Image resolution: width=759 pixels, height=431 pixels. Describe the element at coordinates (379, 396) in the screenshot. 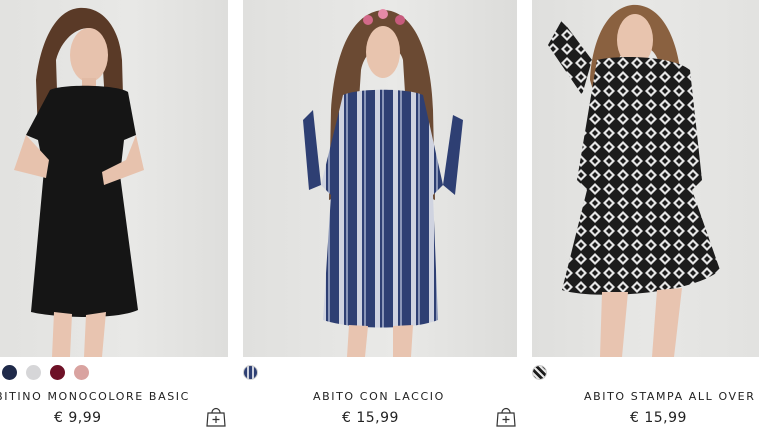

I see `product-name: ABITO CON LACCIO` at that location.